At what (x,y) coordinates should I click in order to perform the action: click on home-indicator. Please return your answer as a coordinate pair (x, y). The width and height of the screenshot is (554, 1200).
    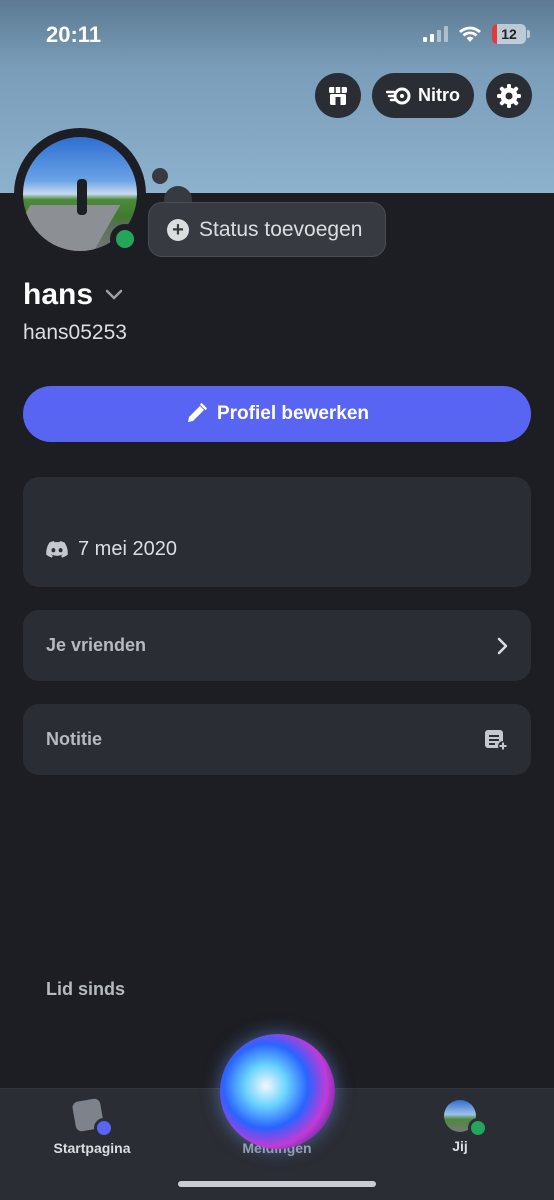
    Looking at the image, I should click on (277, 1184).